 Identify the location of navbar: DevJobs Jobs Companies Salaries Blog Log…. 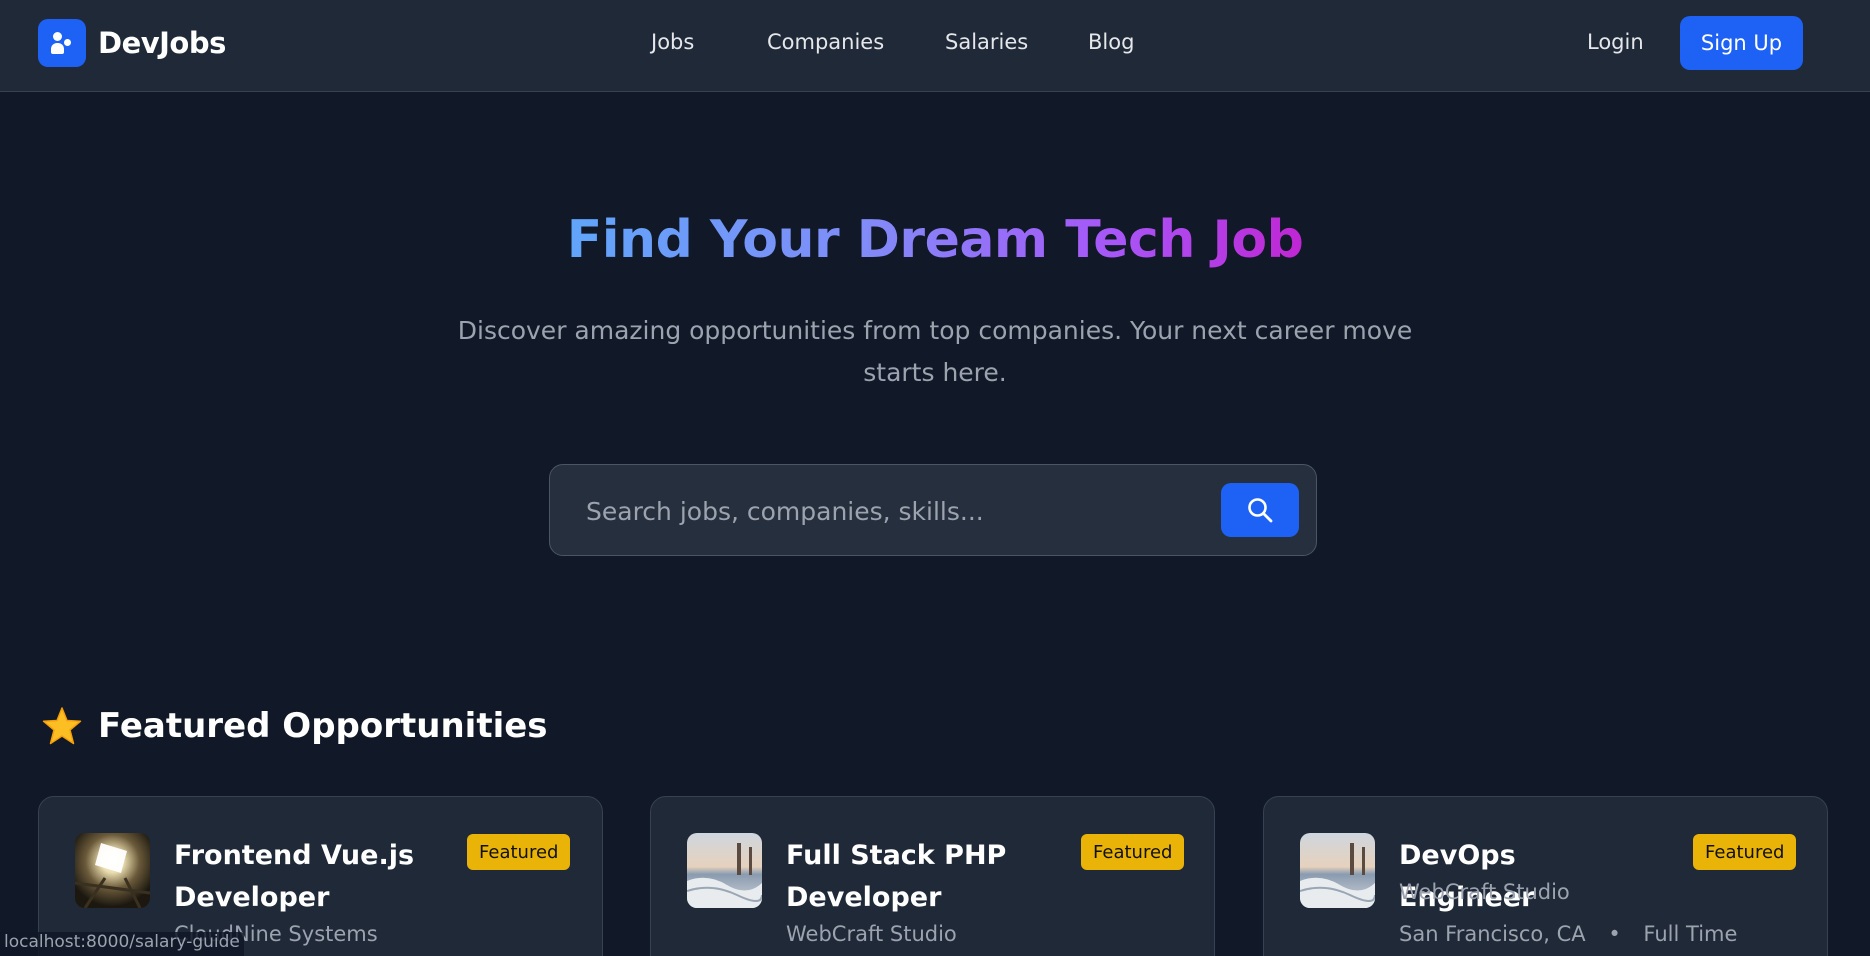
(935, 46).